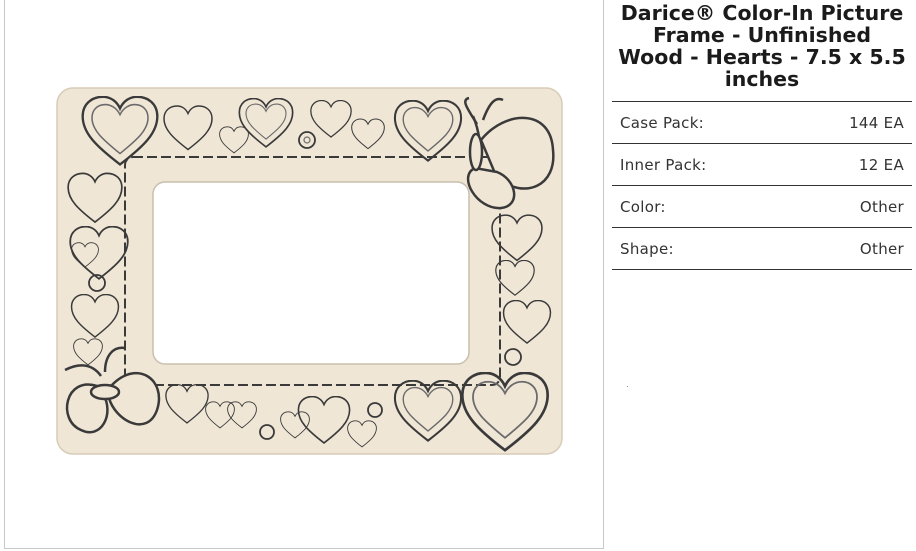 Image resolution: width=916 pixels, height=551 pixels. I want to click on spec-value: 12 EA, so click(881, 164).